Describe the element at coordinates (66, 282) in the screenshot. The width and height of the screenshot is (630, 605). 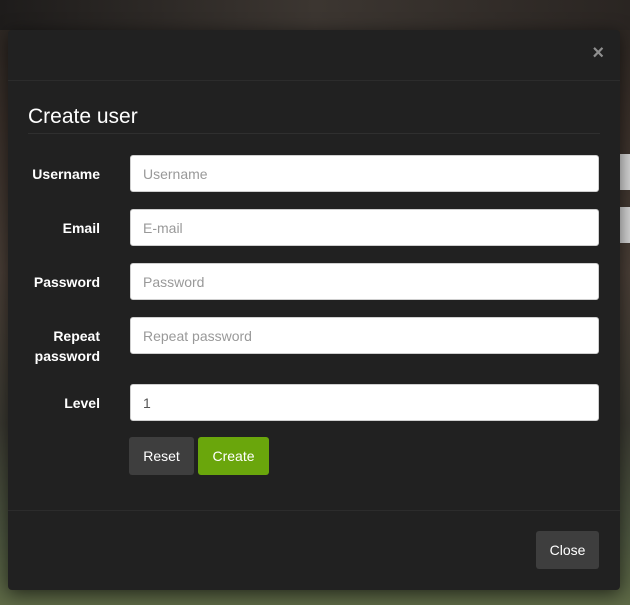
I see `password-label: Password` at that location.